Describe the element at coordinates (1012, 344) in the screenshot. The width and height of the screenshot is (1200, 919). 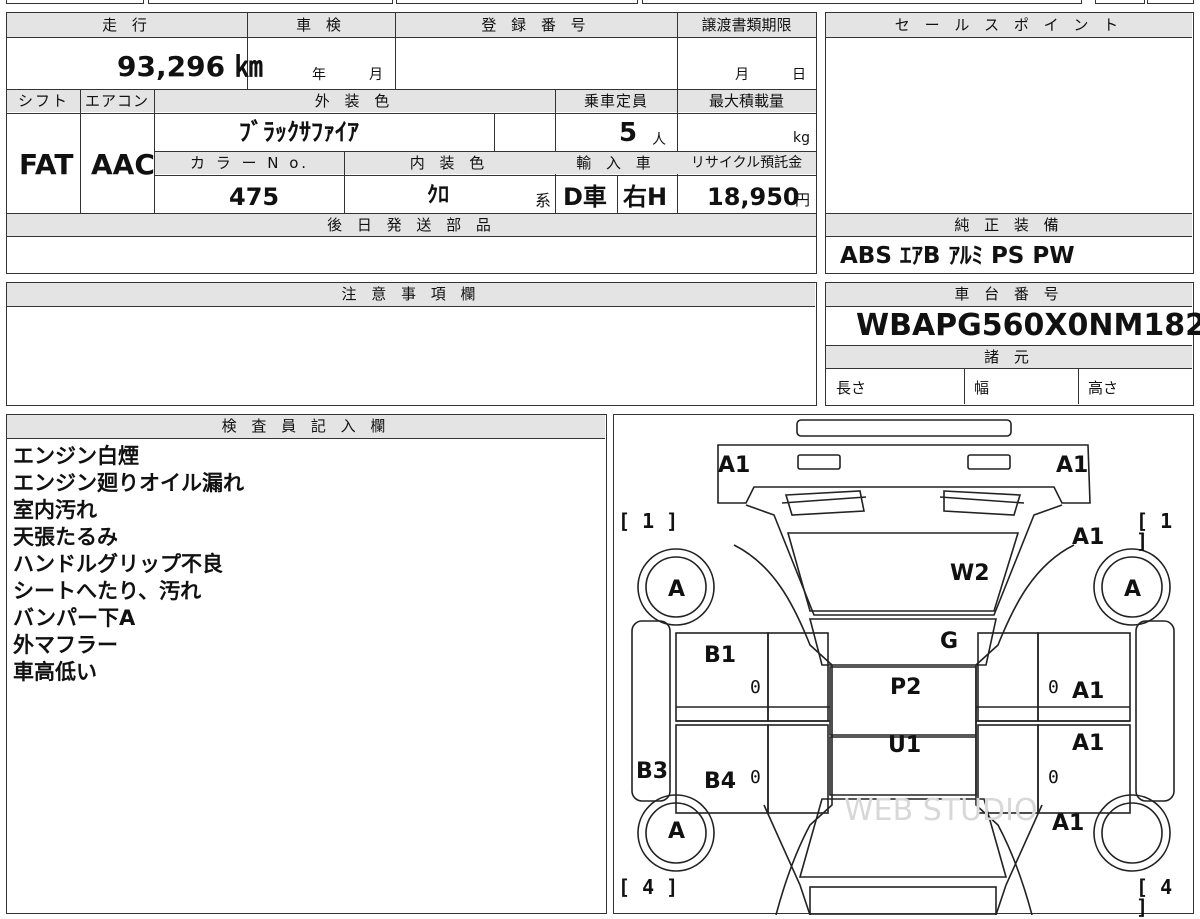
I see `chassis-box: 車 台 番 号 WBAPG560X0NM18256 諸 元 長さ 幅 高さ` at that location.